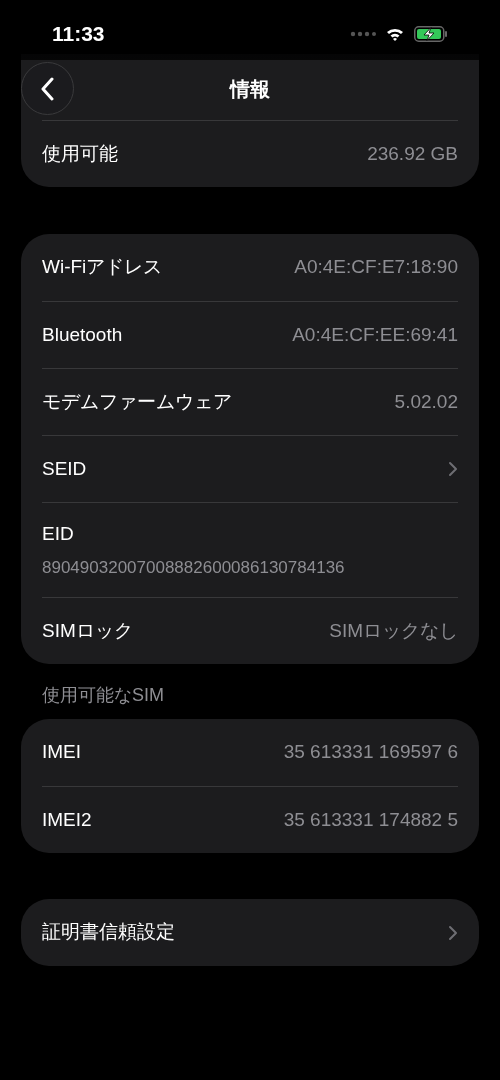 The width and height of the screenshot is (500, 1080). Describe the element at coordinates (370, 752) in the screenshot. I see `row-value: 35 613331 169597 6` at that location.